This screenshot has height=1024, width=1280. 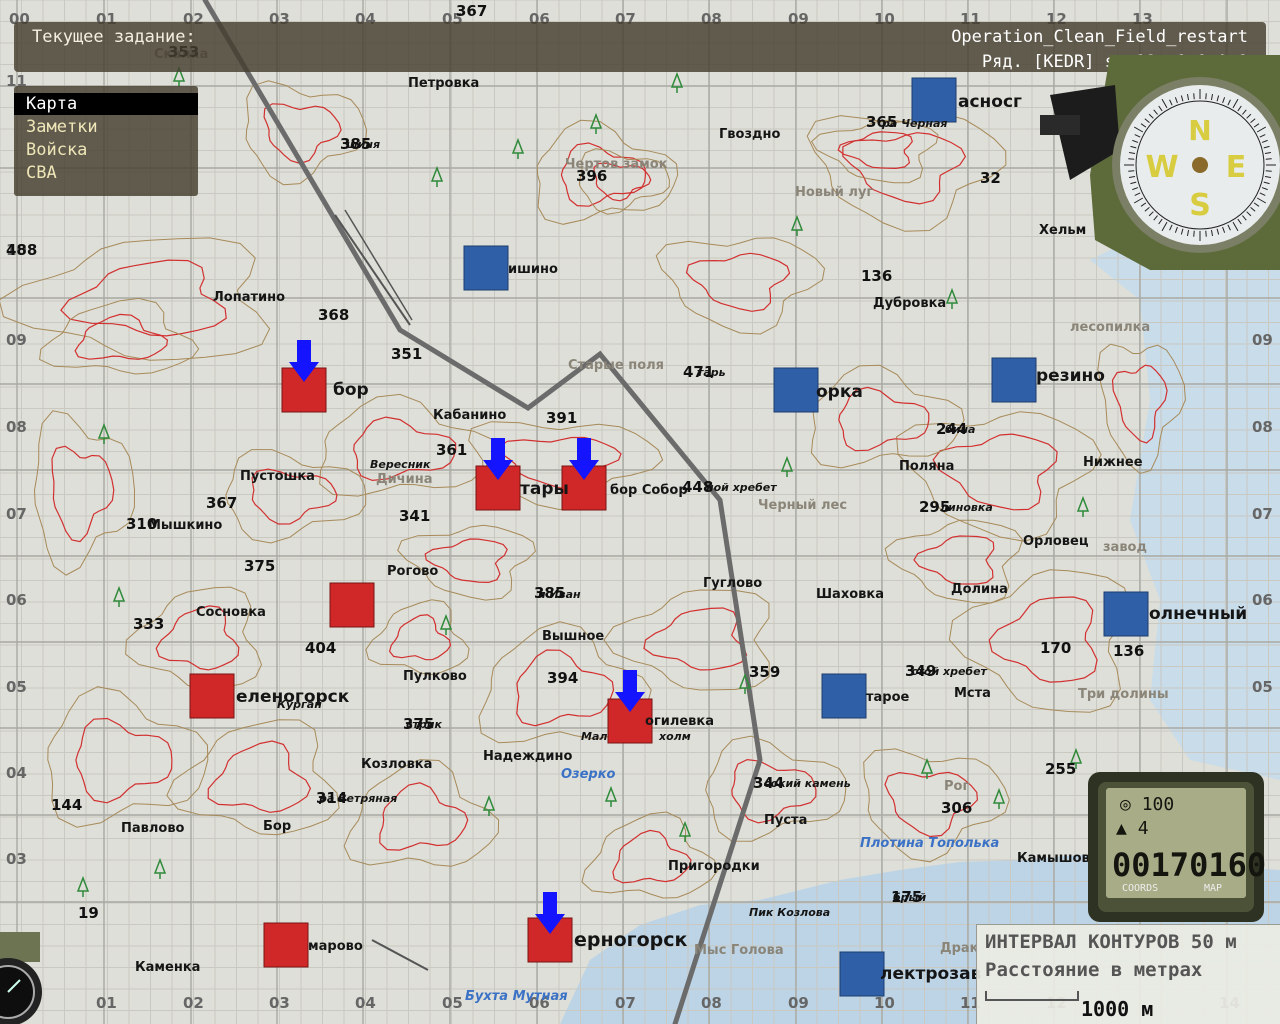 I want to click on map-label: 404, so click(x=320, y=648).